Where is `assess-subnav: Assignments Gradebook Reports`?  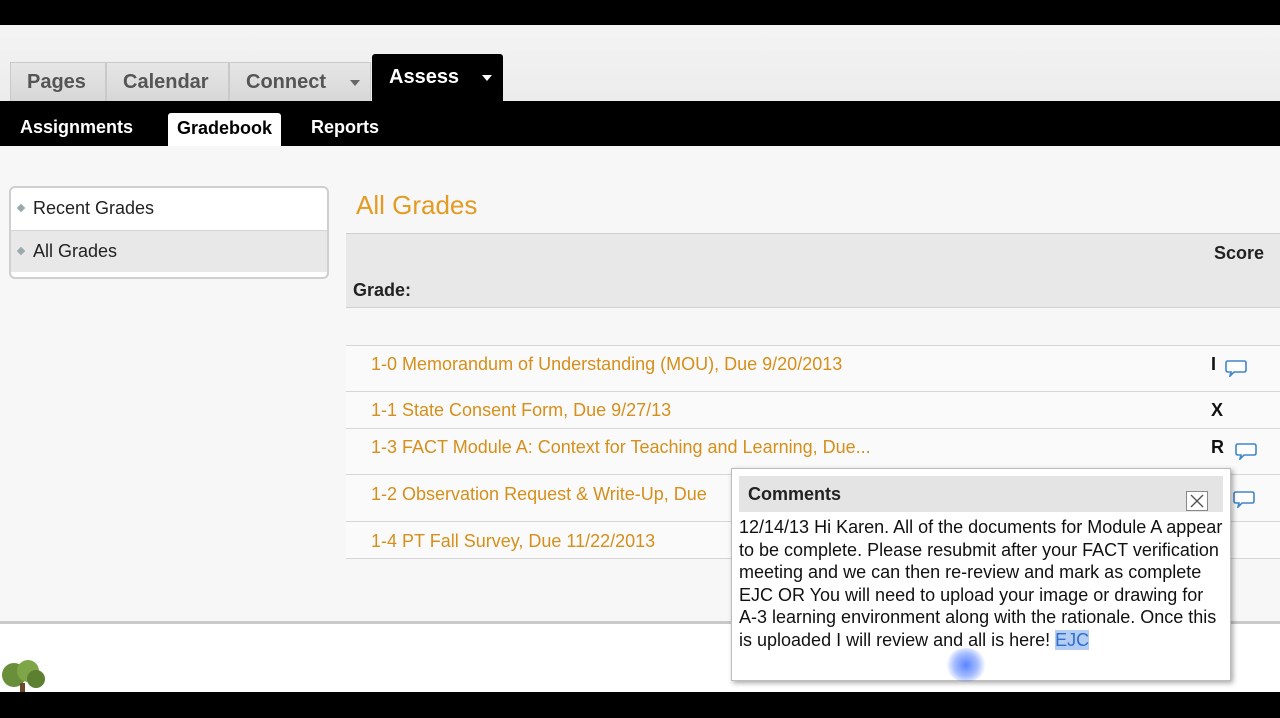
assess-subnav: Assignments Gradebook Reports is located at coordinates (640, 123).